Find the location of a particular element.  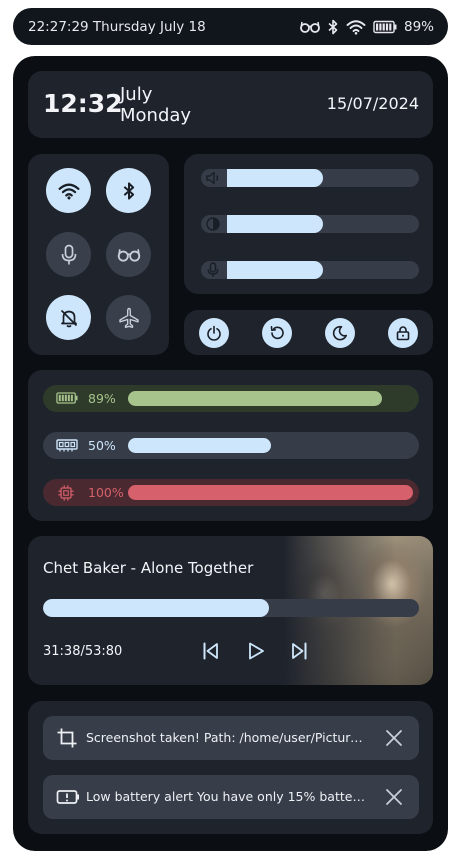

next-button is located at coordinates (299, 651).